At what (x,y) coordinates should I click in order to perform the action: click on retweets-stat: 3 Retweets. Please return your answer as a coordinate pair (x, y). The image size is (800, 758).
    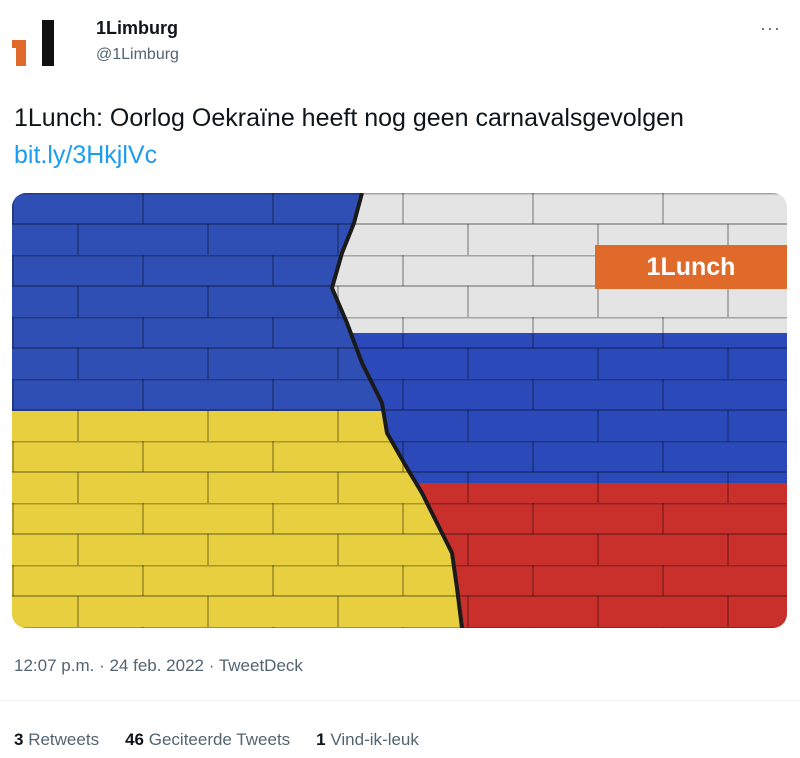
    Looking at the image, I should click on (56, 740).